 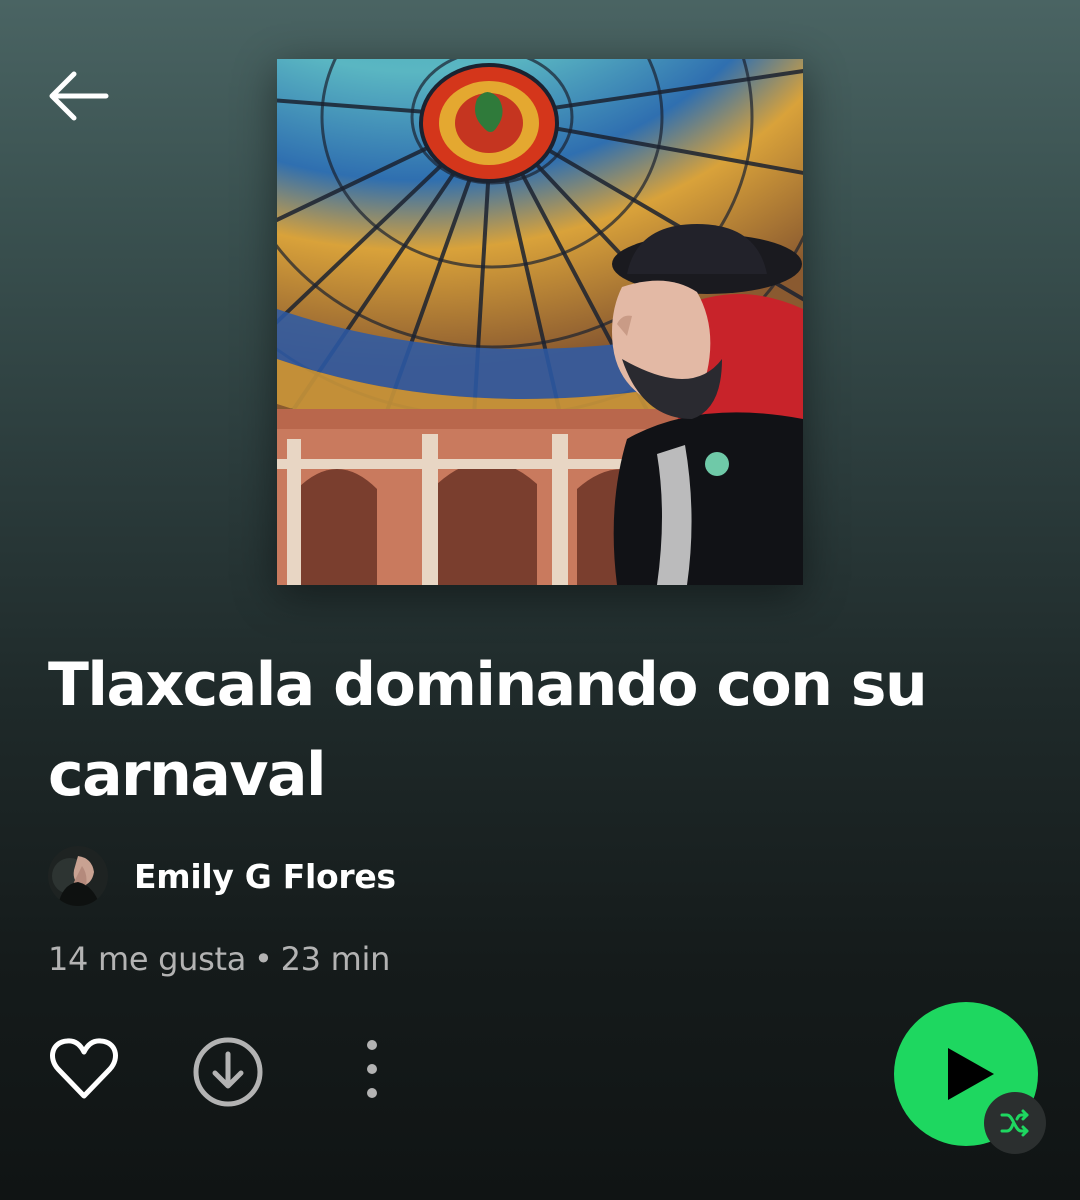 I want to click on owner-name: Emily G Flores, so click(x=265, y=876).